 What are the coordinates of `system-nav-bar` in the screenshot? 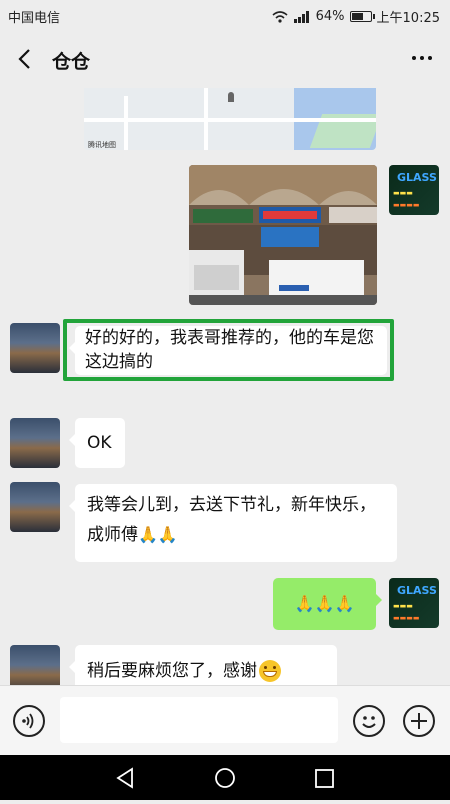 It's located at (225, 777).